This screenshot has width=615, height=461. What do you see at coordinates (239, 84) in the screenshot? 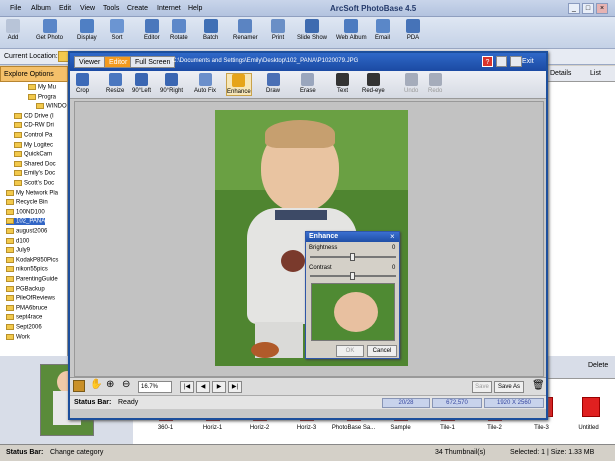
I see `tool-enhance: Enhance` at bounding box center [239, 84].